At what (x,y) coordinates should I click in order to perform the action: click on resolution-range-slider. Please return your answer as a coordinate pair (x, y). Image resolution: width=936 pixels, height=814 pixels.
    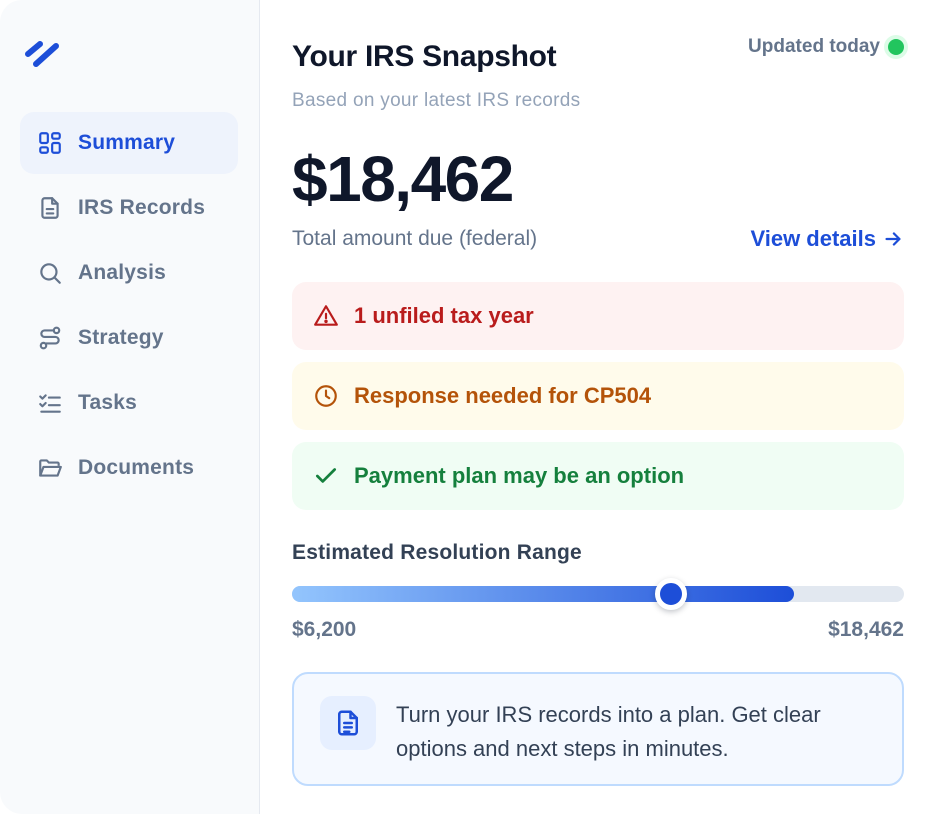
    Looking at the image, I should click on (598, 594).